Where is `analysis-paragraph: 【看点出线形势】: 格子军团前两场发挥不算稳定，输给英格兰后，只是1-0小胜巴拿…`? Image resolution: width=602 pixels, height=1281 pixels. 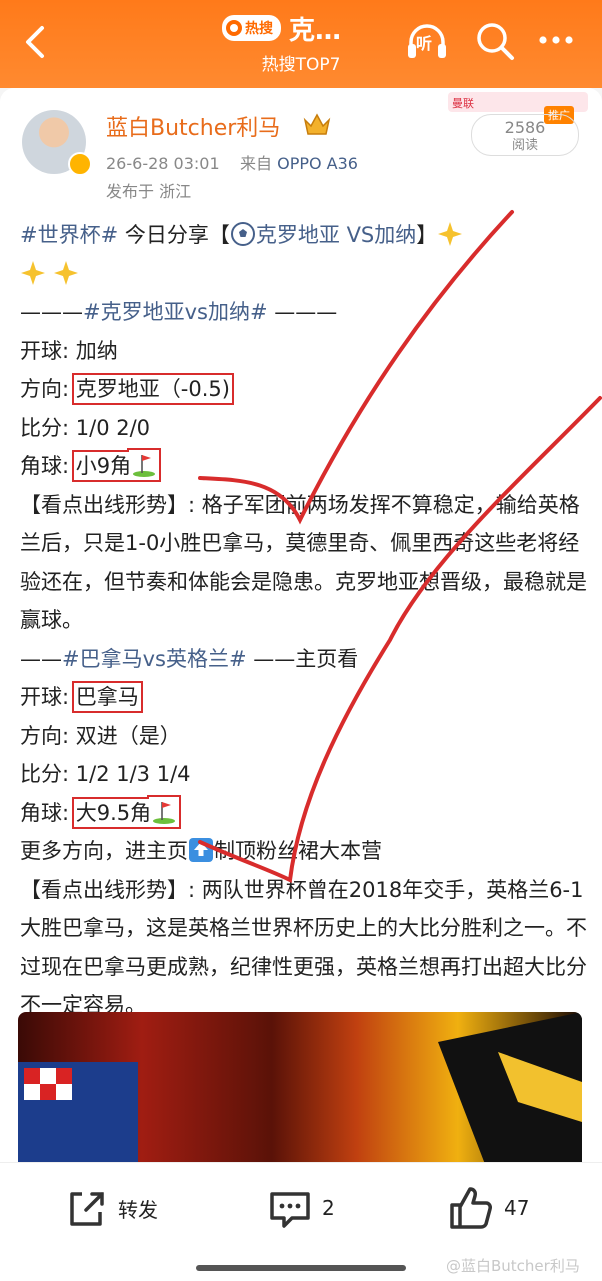 analysis-paragraph: 【看点出线形势】: 格子军团前两场发挥不算稳定，输给英格兰后，只是1-0小胜巴拿… is located at coordinates (303, 562).